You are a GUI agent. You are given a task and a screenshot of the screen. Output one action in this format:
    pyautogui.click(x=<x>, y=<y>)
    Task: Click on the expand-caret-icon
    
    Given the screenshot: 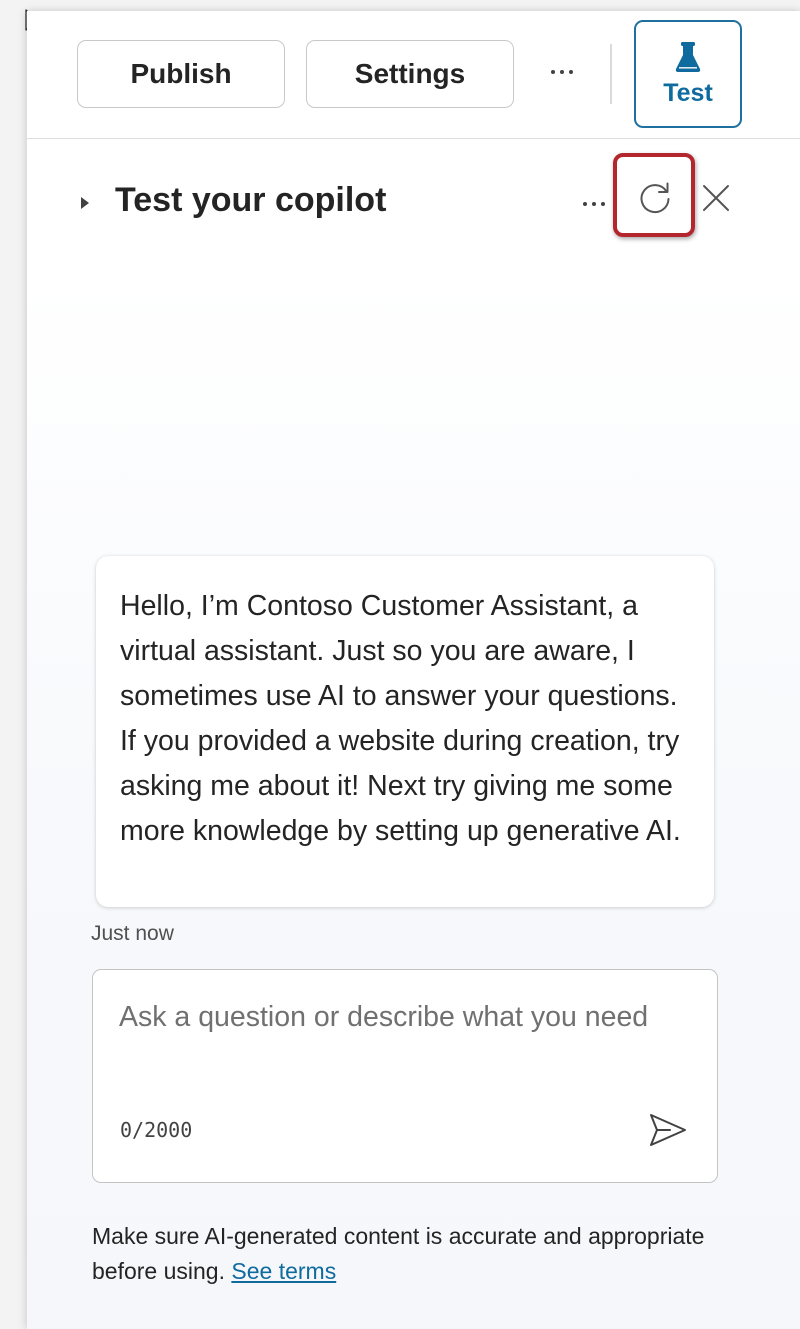 What is the action you would take?
    pyautogui.click(x=85, y=203)
    